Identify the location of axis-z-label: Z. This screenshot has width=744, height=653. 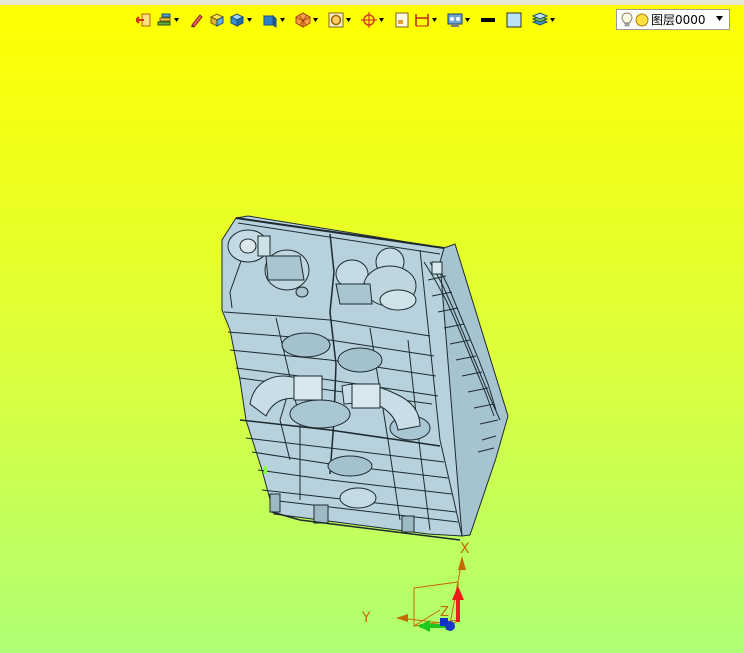
(444, 612).